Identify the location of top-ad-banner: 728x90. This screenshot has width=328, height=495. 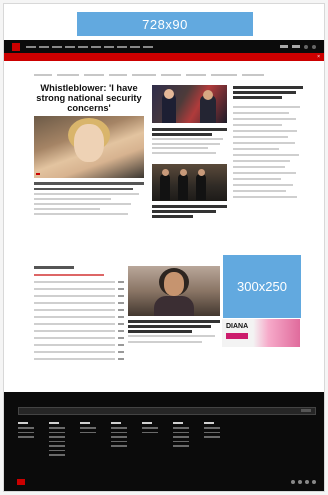
(165, 24).